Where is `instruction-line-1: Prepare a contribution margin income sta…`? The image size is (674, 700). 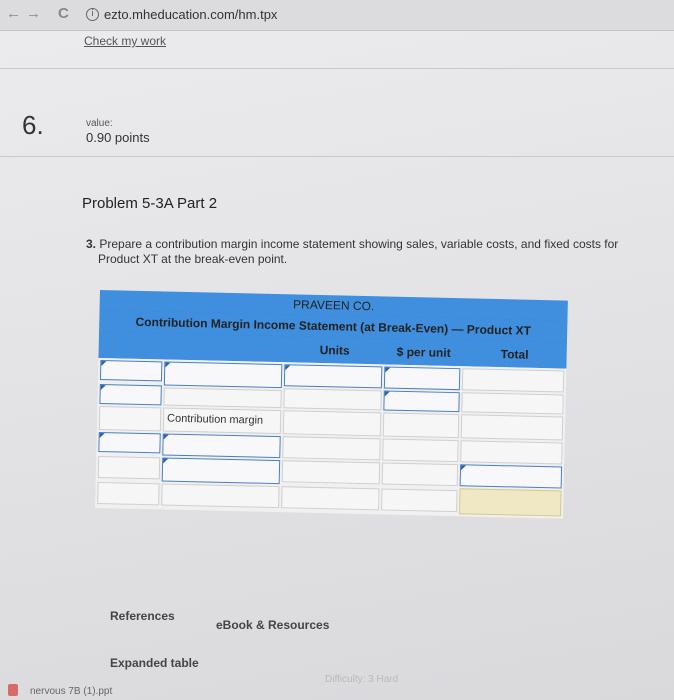 instruction-line-1: Prepare a contribution margin income sta… is located at coordinates (359, 244).